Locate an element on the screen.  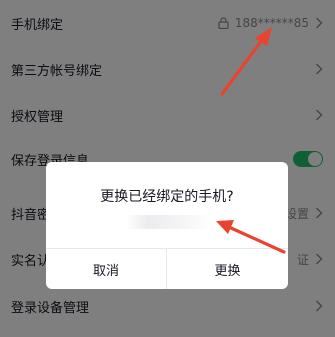
change-button: 更换 is located at coordinates (227, 269).